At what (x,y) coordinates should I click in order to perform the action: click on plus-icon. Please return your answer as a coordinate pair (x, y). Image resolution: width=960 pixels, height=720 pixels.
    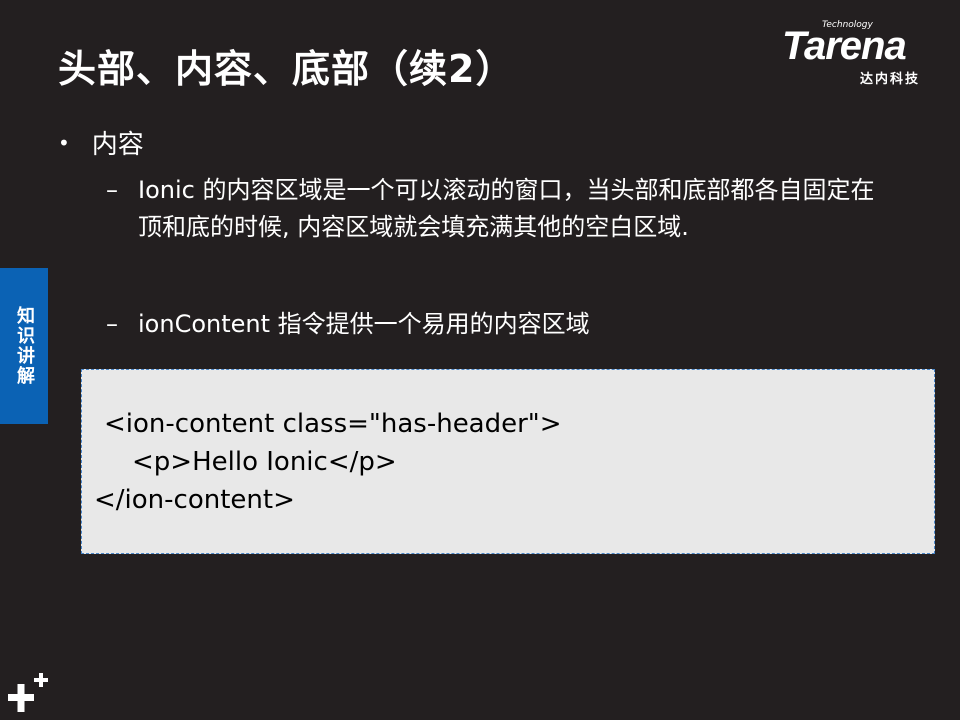
    Looking at the image, I should click on (28, 692).